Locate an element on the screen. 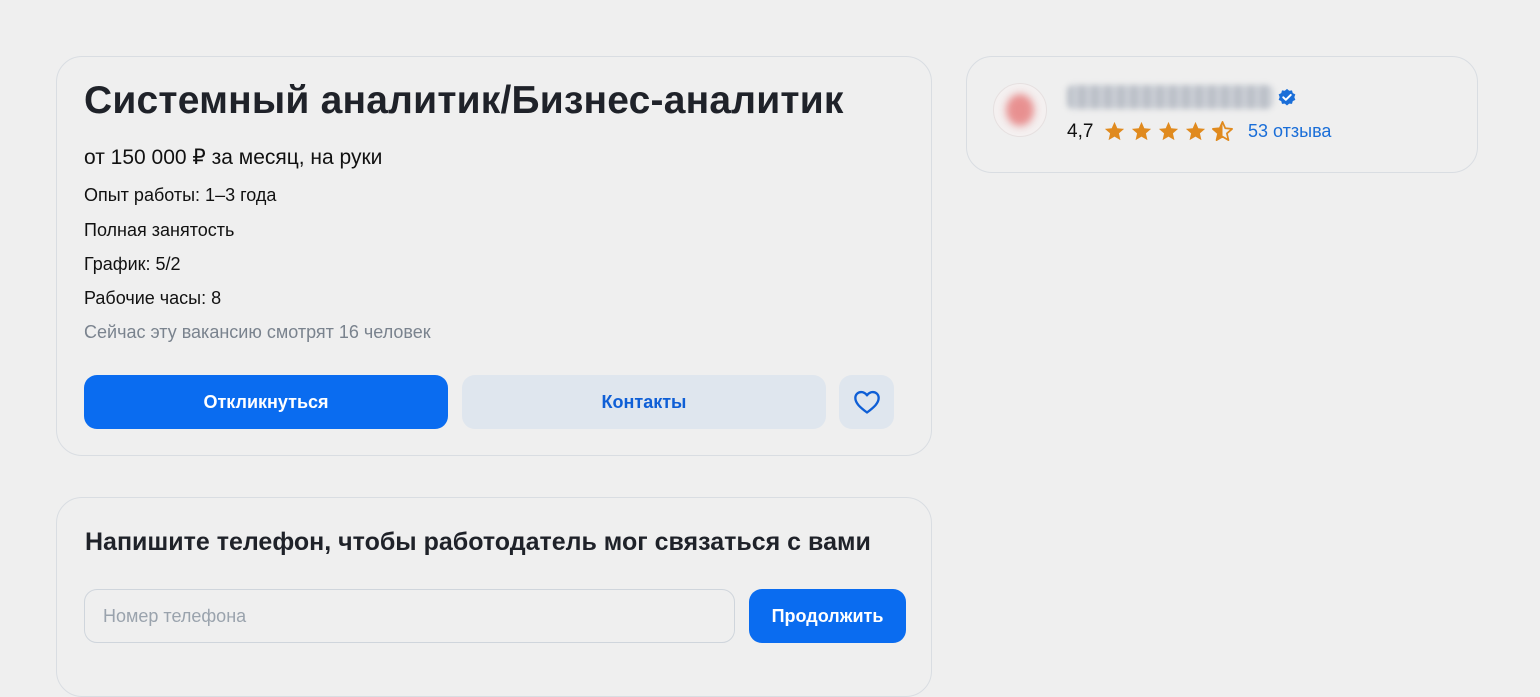  vacancy-viewers: Сейчас эту вакансию смотрят 16 человек is located at coordinates (257, 332).